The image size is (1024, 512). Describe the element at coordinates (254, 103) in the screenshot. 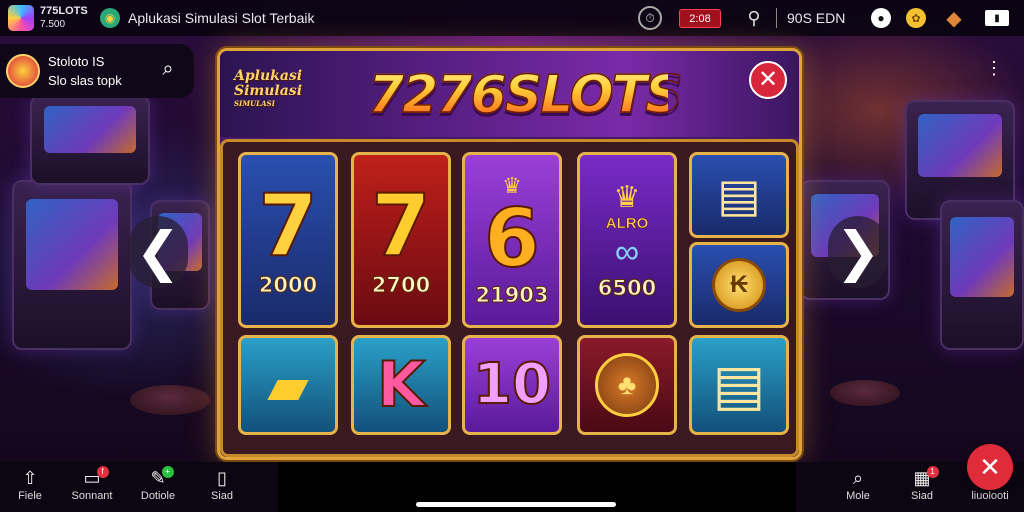

I see `subtitle-line-3: SIMULASI` at that location.